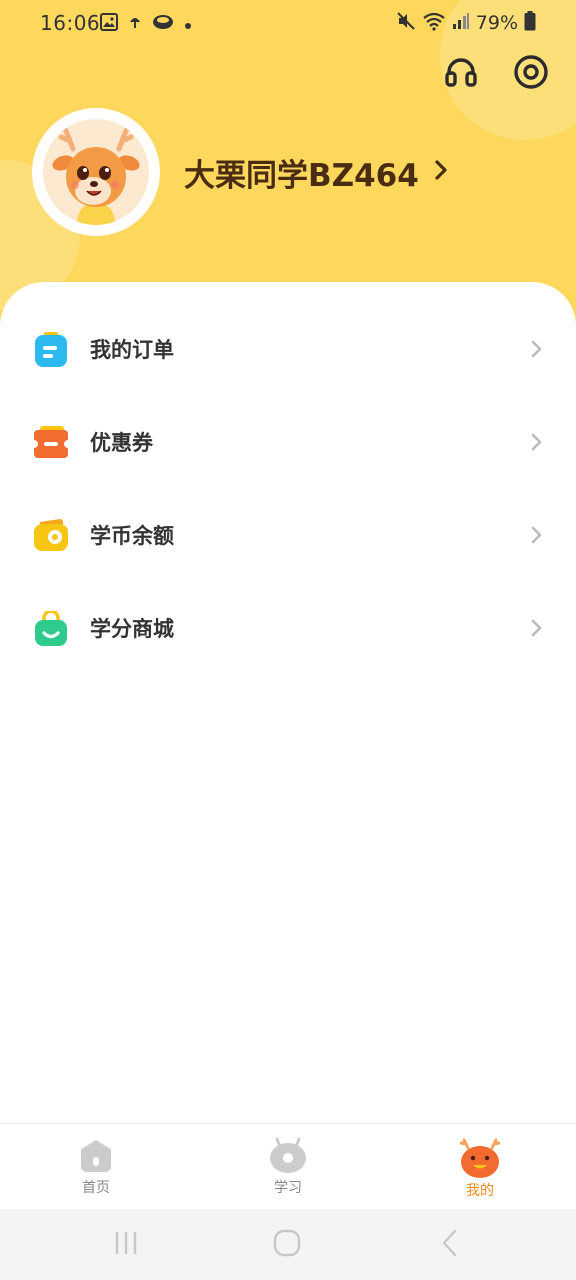 The width and height of the screenshot is (576, 1280). What do you see at coordinates (132, 349) in the screenshot?
I see `menu-item-label: 我的订单` at bounding box center [132, 349].